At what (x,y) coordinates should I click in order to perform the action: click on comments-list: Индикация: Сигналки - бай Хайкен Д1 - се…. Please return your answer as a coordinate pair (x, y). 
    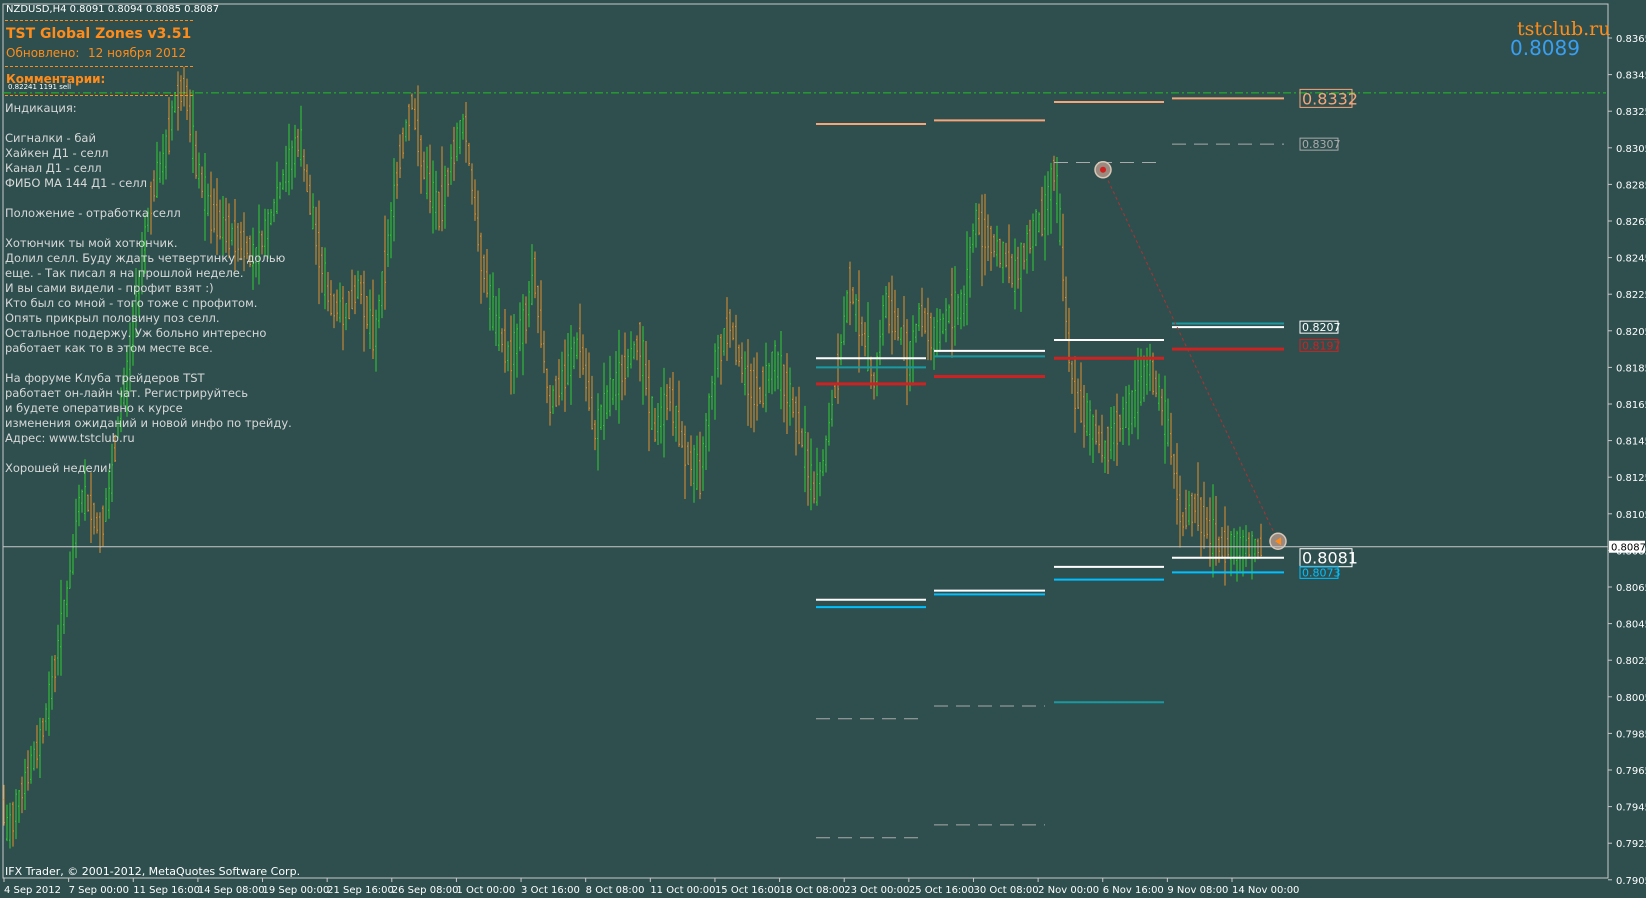
    Looking at the image, I should click on (148, 288).